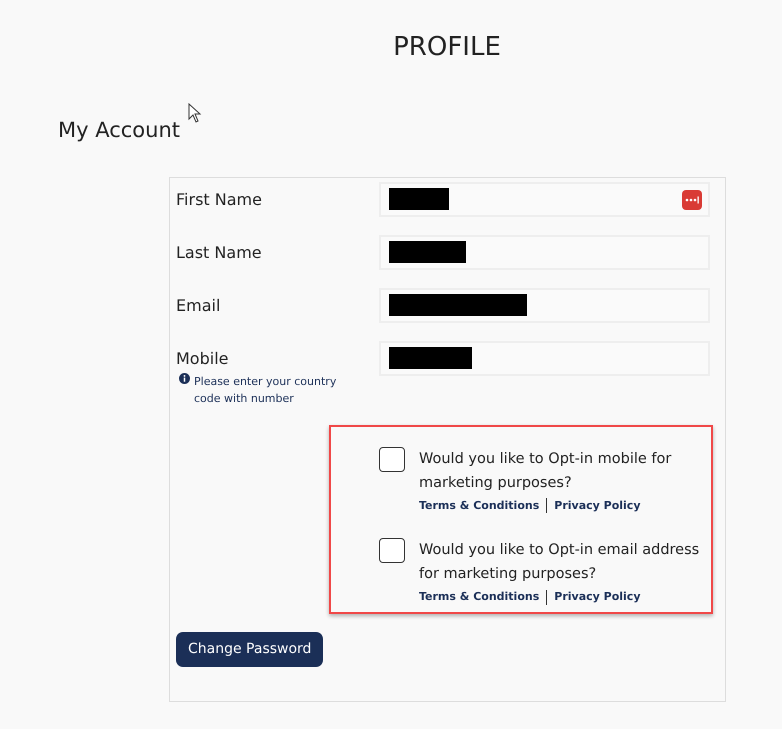 The image size is (782, 729). Describe the element at coordinates (203, 359) in the screenshot. I see `field-label: Mobile` at that location.